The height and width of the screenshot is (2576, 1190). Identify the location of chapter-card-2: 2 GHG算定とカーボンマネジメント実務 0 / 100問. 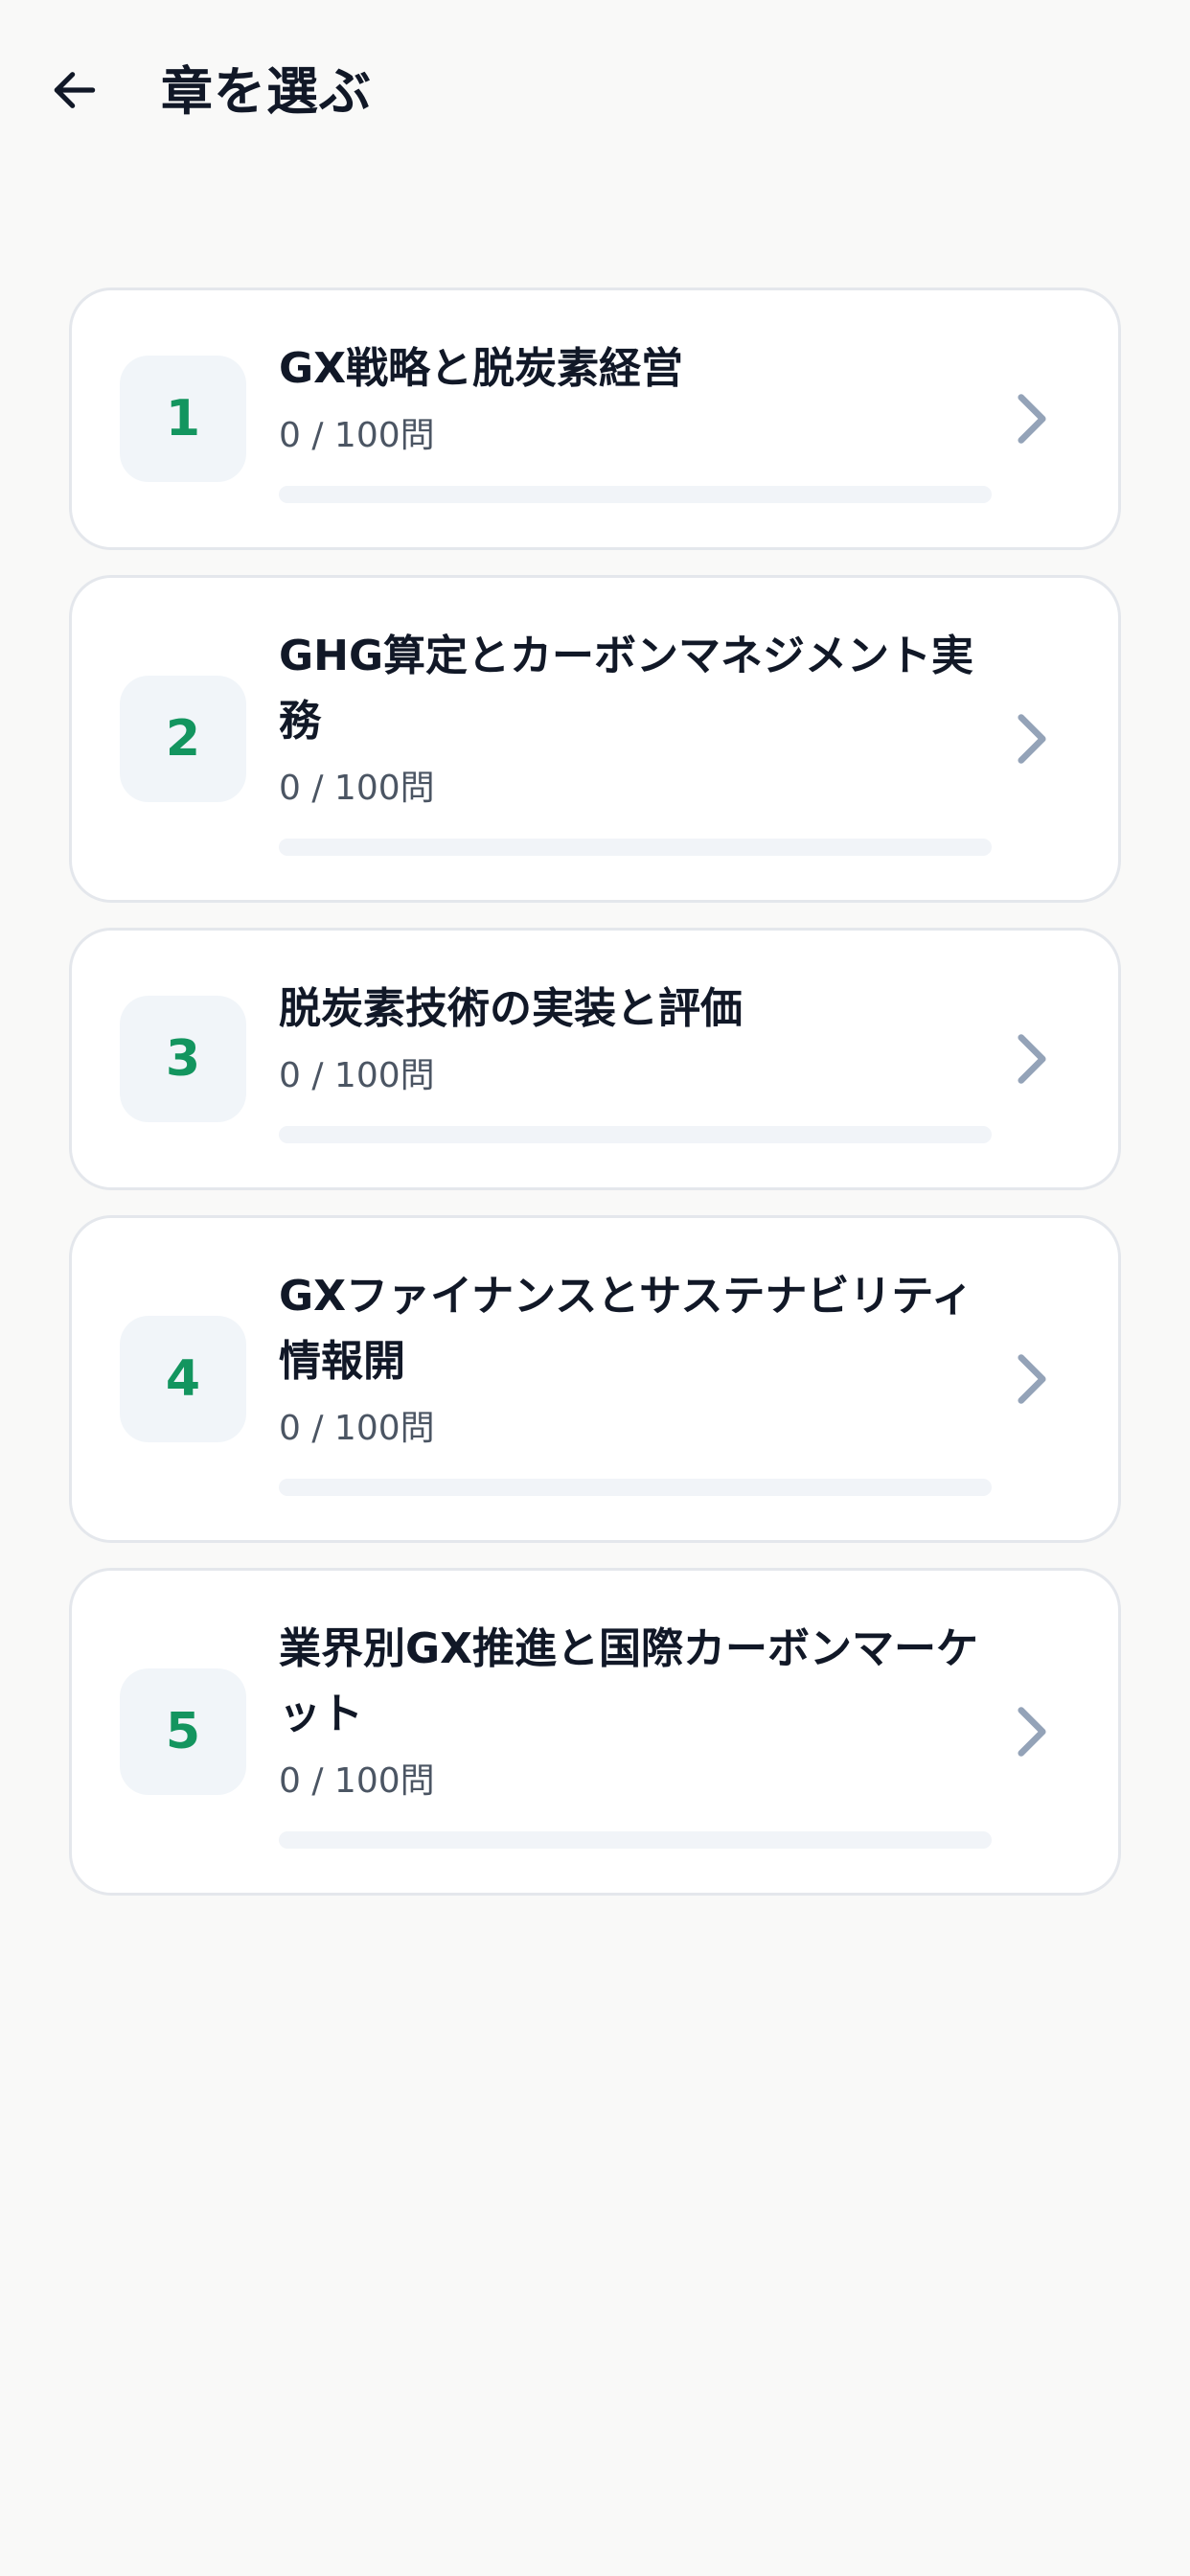
(595, 739).